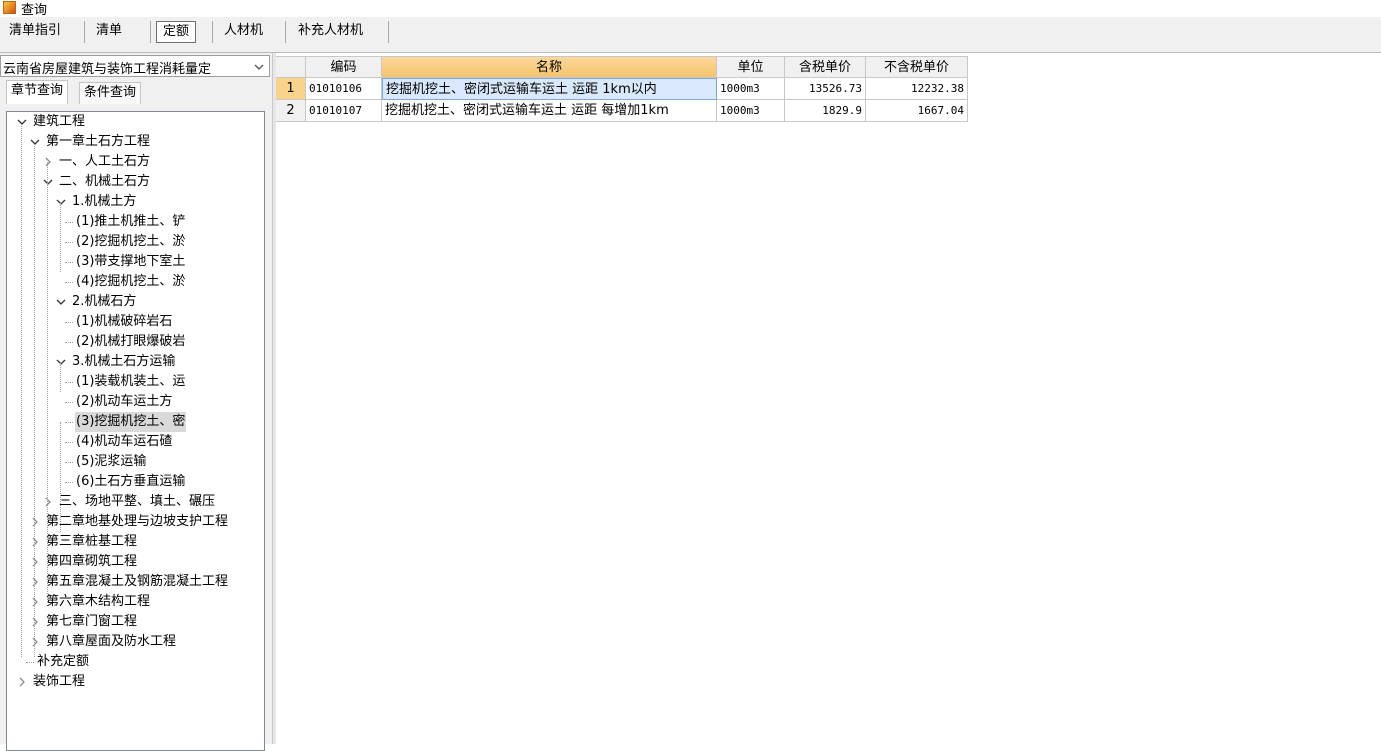 Image resolution: width=1381 pixels, height=751 pixels. I want to click on window-titlebar: 查询, so click(690, 9).